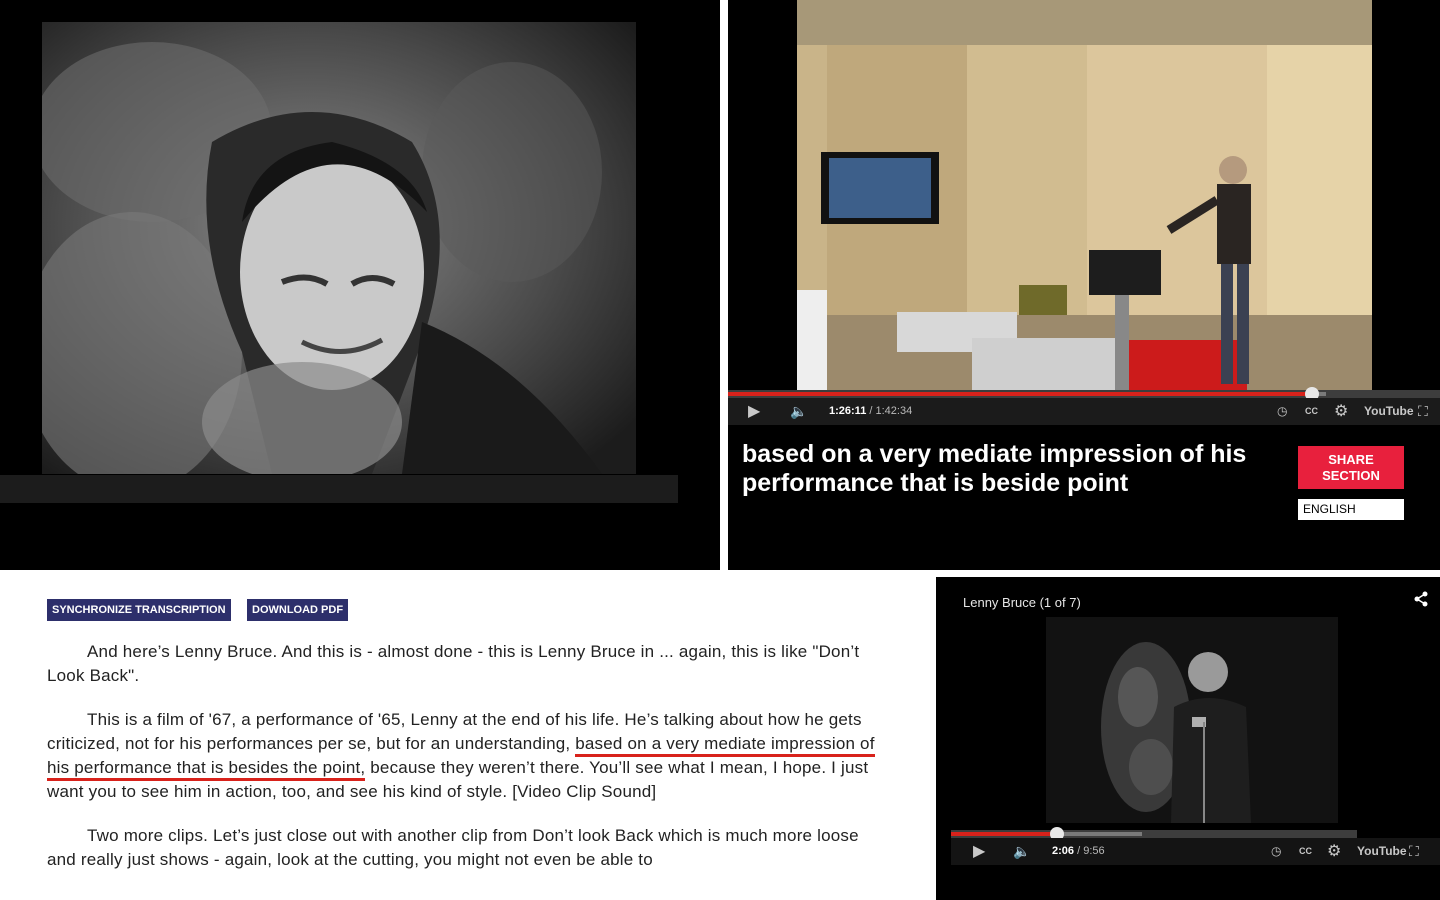  I want to click on share-section-button: SHARE SECTION, so click(1351, 467).